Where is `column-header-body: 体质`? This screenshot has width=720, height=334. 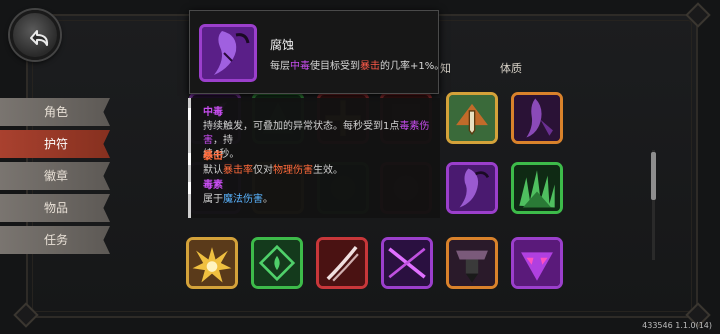 column-header-body: 体质 is located at coordinates (511, 68).